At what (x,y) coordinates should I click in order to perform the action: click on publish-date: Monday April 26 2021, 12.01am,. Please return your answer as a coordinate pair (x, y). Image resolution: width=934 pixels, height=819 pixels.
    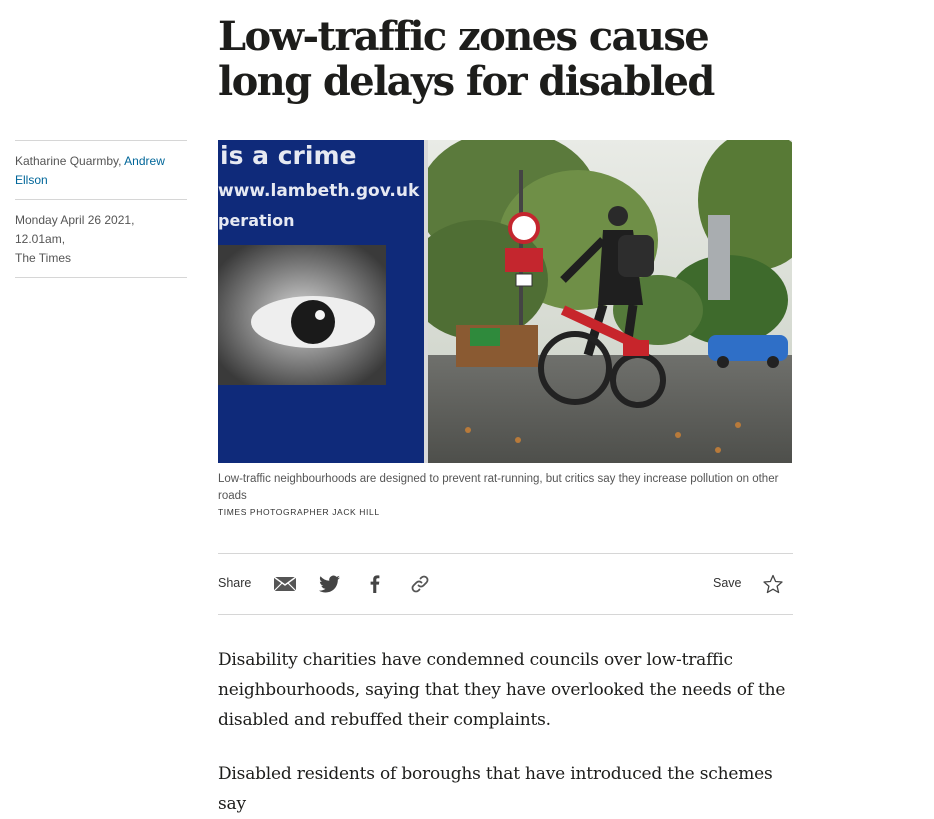
    Looking at the image, I should click on (75, 229).